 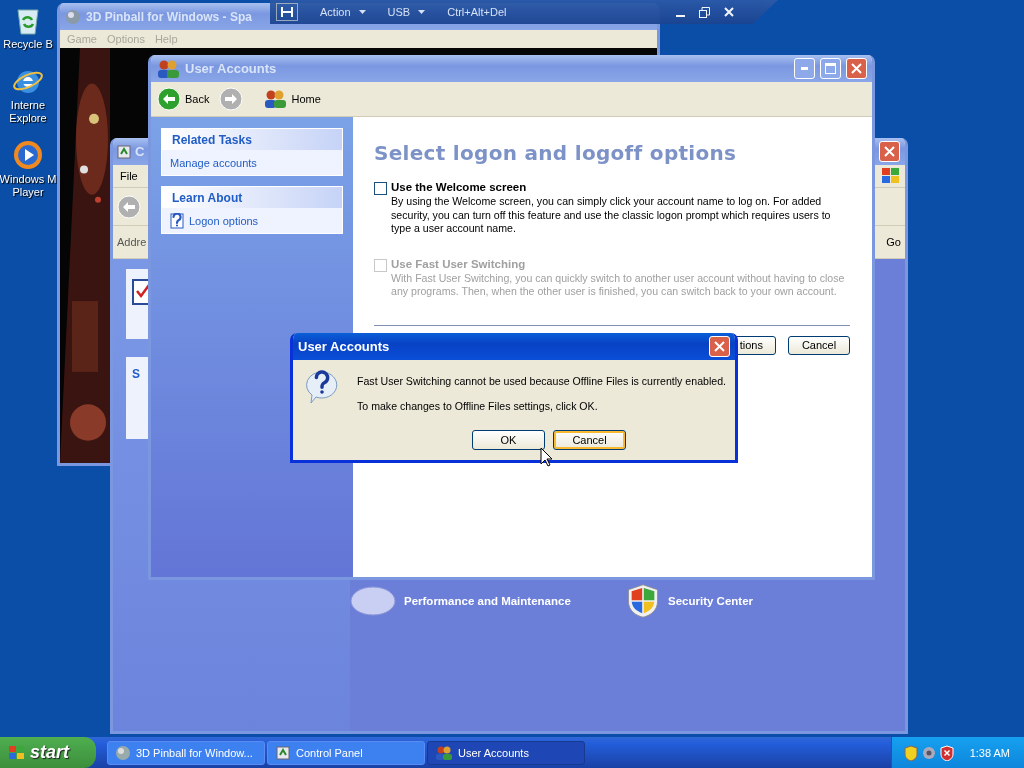 What do you see at coordinates (292, 99) in the screenshot?
I see `home-button: Home` at bounding box center [292, 99].